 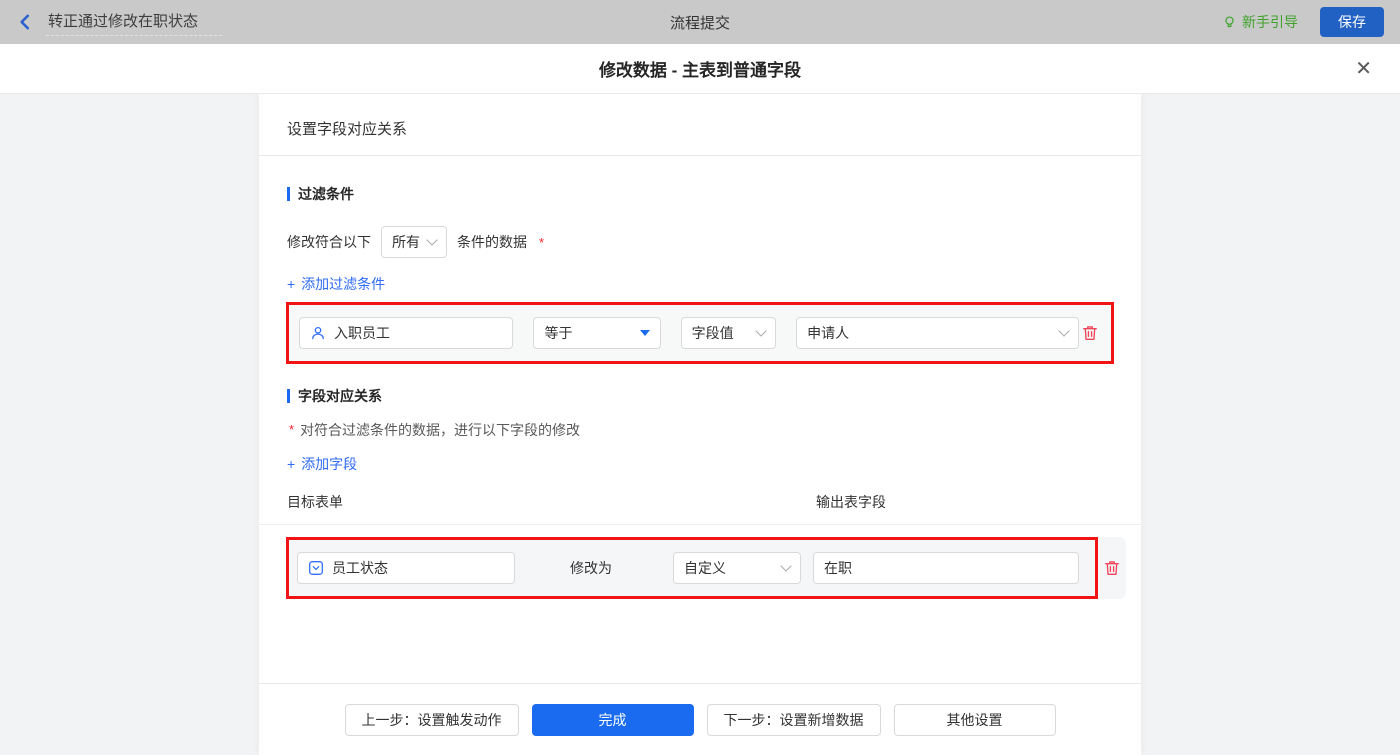 What do you see at coordinates (700, 242) in the screenshot?
I see `condition-row: 修改符合以下 所有 条件的数据 *` at bounding box center [700, 242].